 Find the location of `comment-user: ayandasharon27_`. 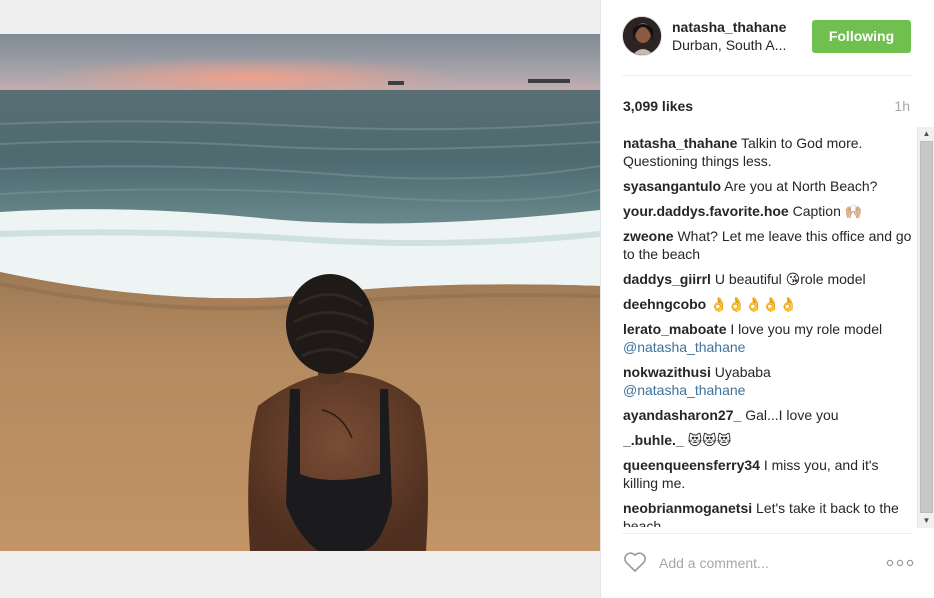

comment-user: ayandasharon27_ is located at coordinates (682, 415).